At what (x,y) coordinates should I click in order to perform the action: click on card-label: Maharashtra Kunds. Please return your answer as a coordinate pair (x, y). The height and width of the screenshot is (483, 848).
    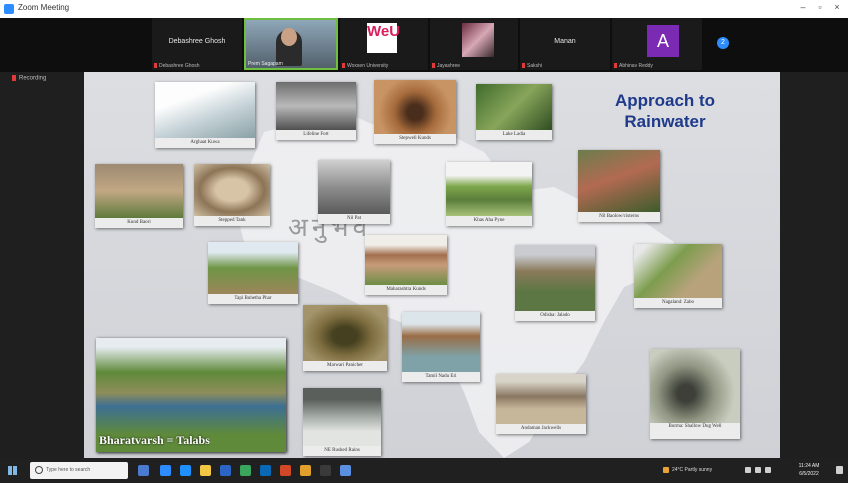
    Looking at the image, I should click on (406, 290).